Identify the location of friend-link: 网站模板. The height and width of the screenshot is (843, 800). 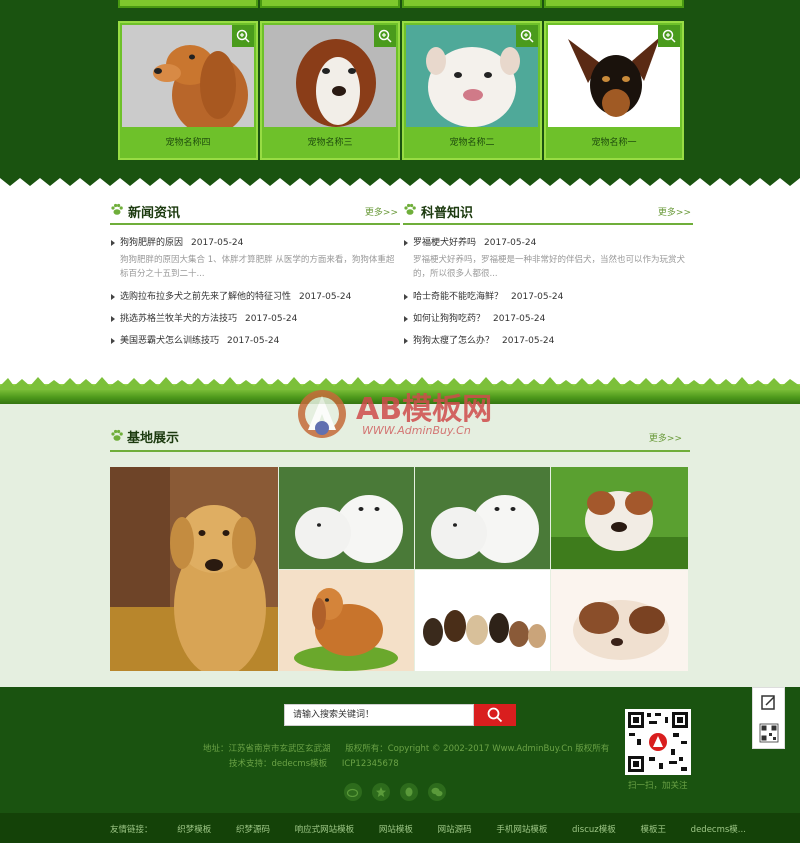
(396, 830).